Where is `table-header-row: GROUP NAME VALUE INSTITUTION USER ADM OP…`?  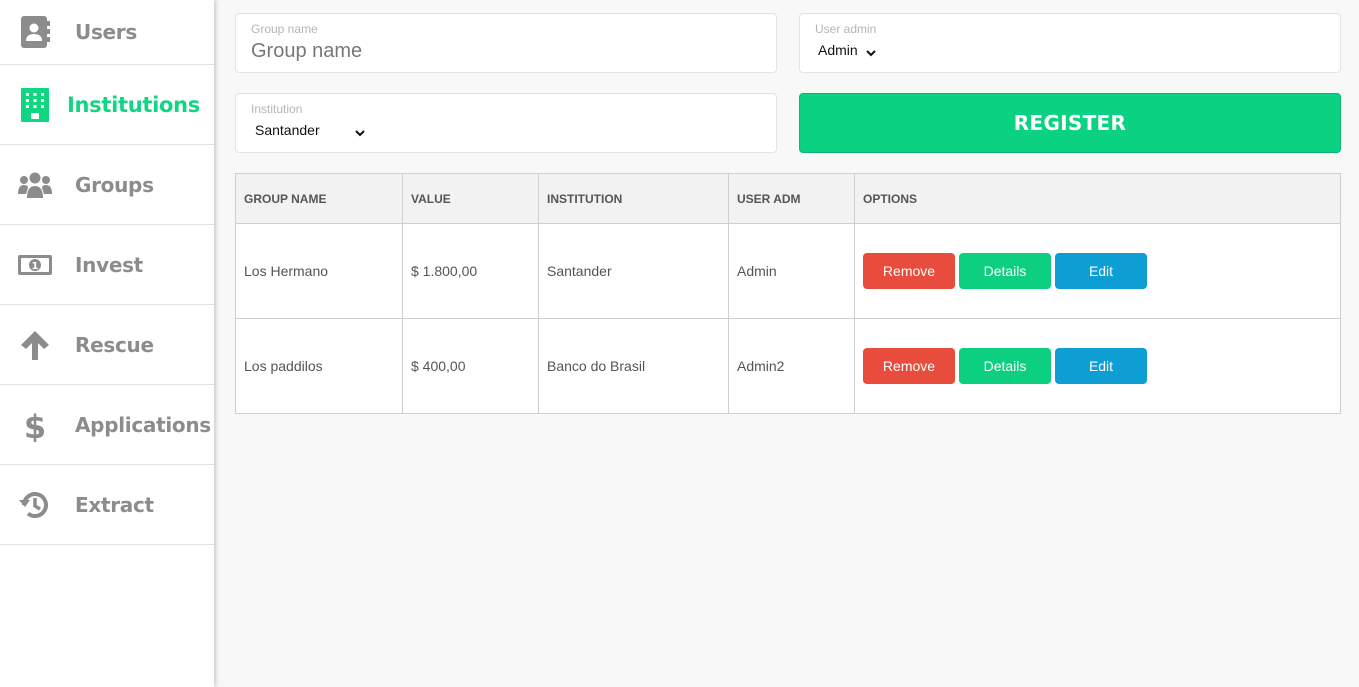
table-header-row: GROUP NAME VALUE INSTITUTION USER ADM OP… is located at coordinates (788, 198).